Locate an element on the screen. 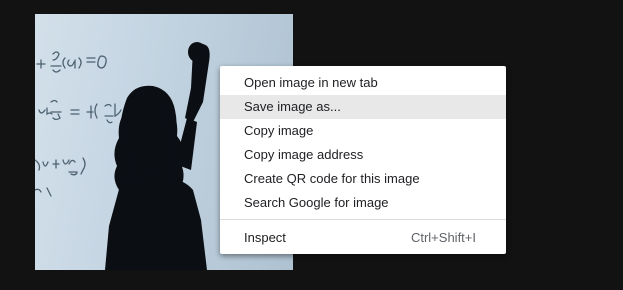 Image resolution: width=623 pixels, height=290 pixels. menu-item-copy-image: Copy image is located at coordinates (363, 131).